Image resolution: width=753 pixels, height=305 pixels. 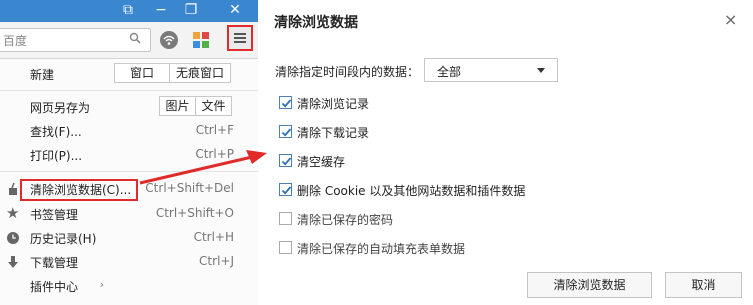 What do you see at coordinates (13, 213) in the screenshot?
I see `star-icon: ★` at bounding box center [13, 213].